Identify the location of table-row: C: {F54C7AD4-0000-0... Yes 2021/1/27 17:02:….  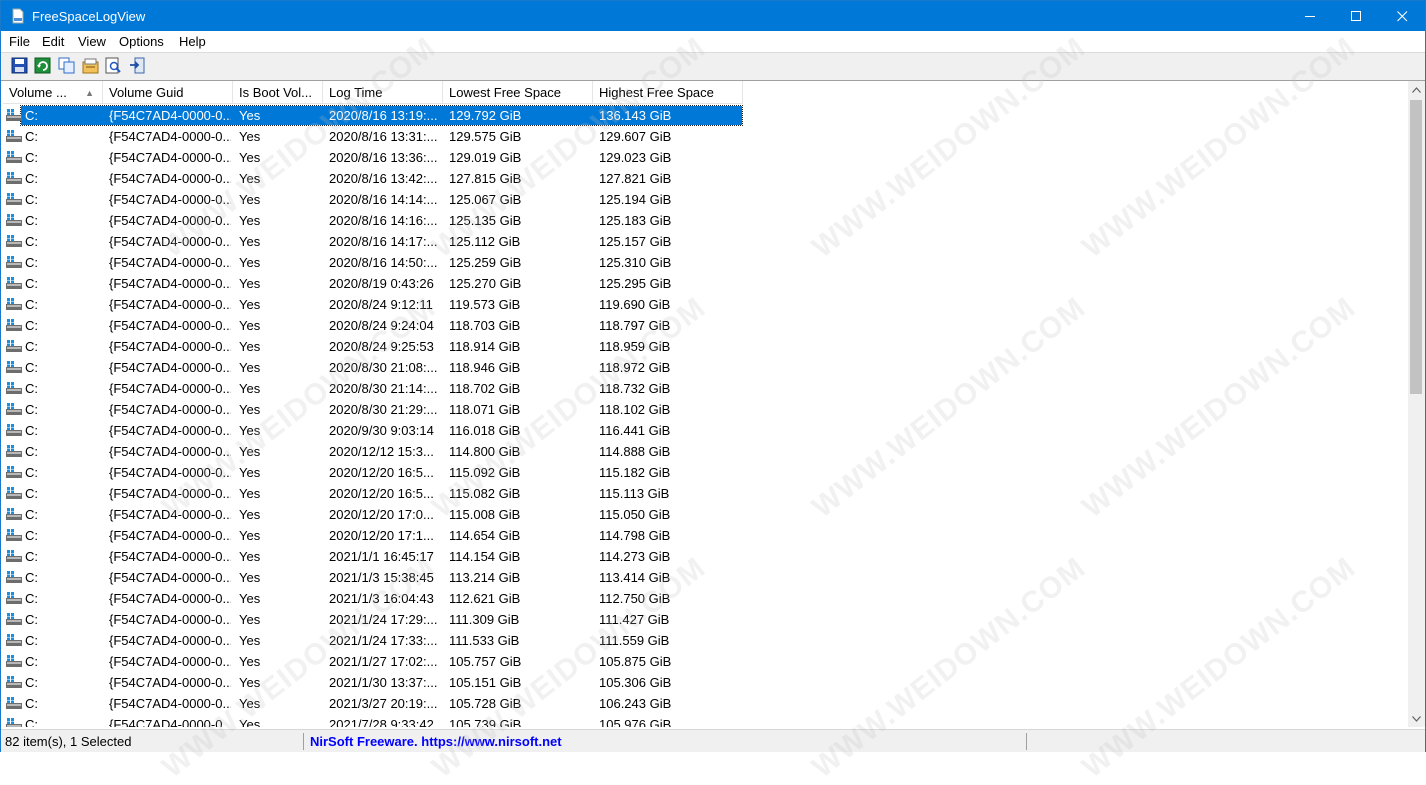
(373, 661).